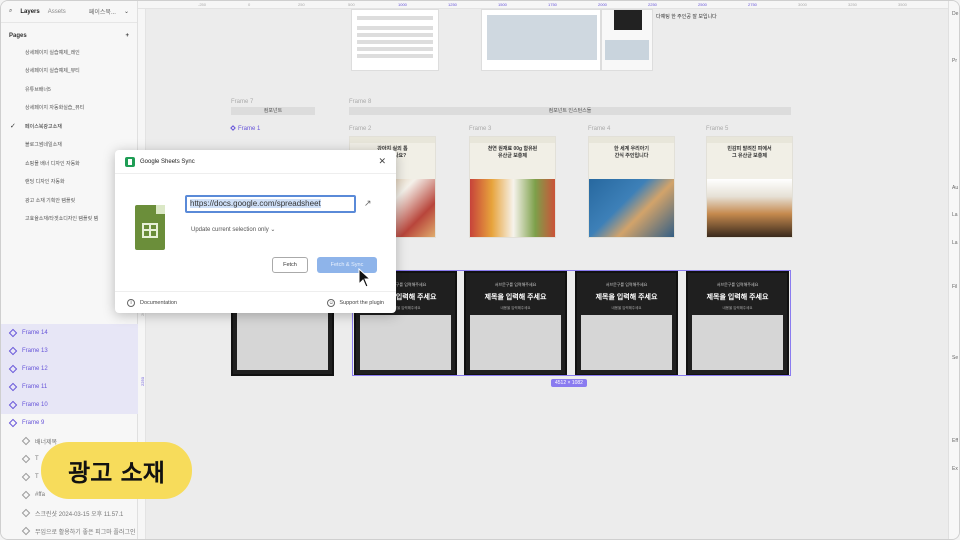  What do you see at coordinates (351, 4) in the screenshot?
I see `ruler-mark: 500` at bounding box center [351, 4].